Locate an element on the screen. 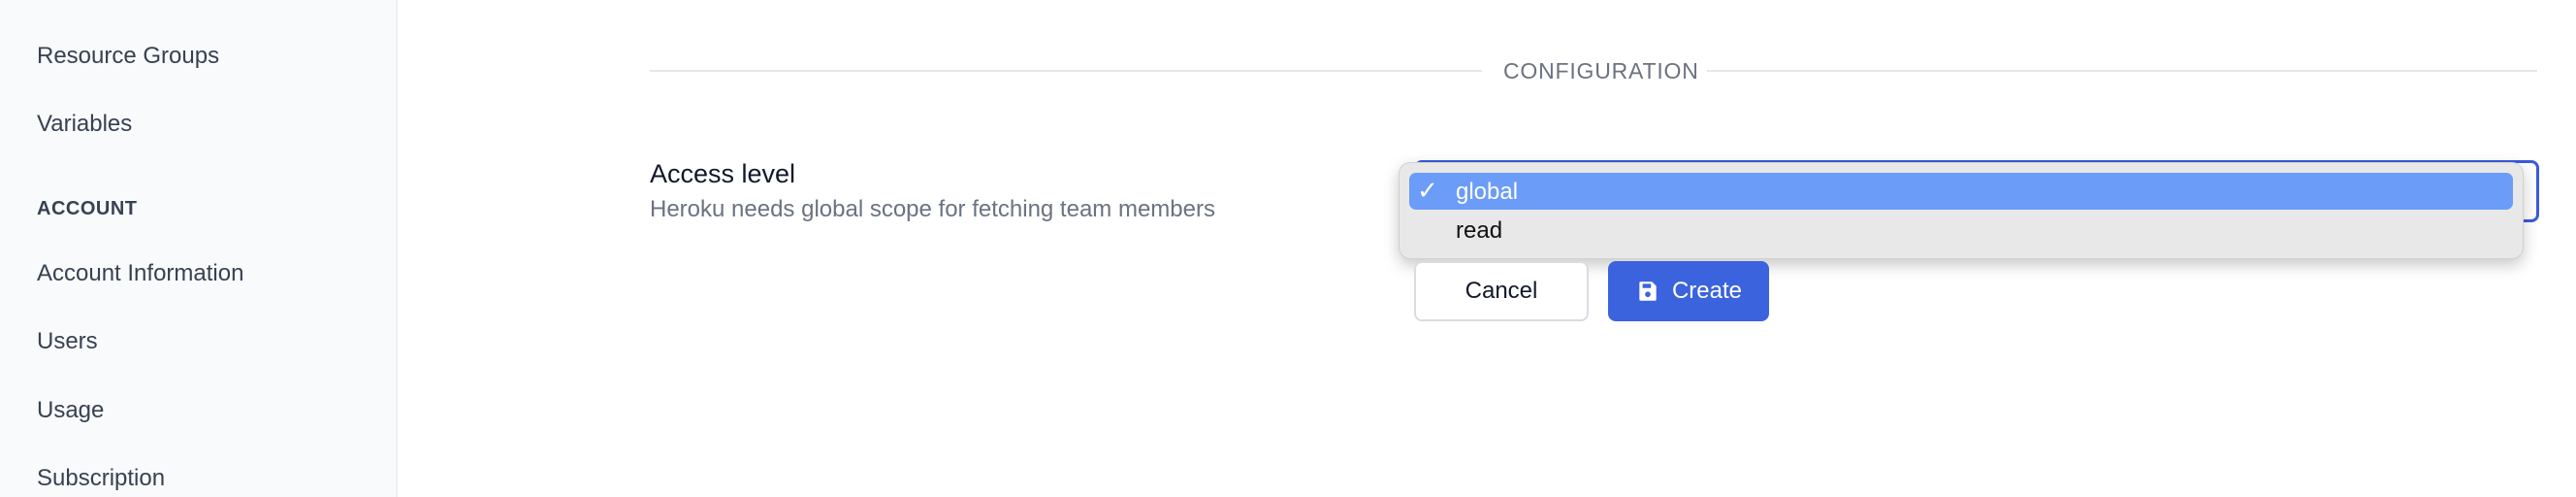 This screenshot has height=497, width=2576. create-button-label: Create is located at coordinates (1707, 291).